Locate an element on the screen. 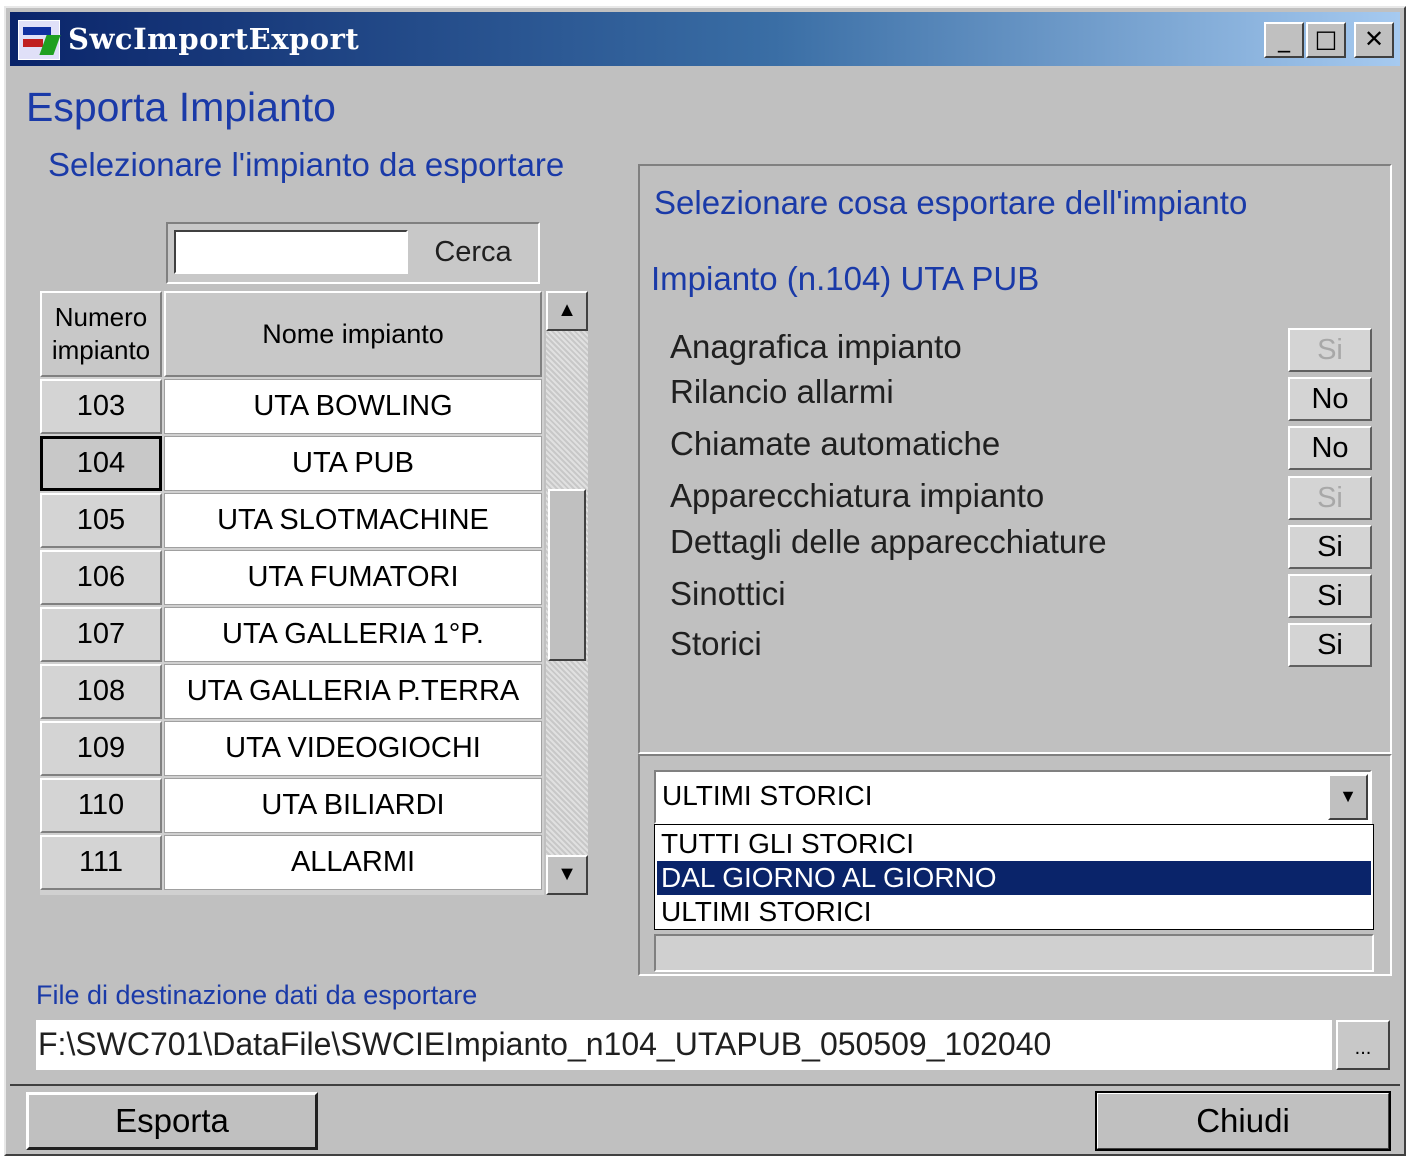  close-button: Chiudi is located at coordinates (1243, 1121).